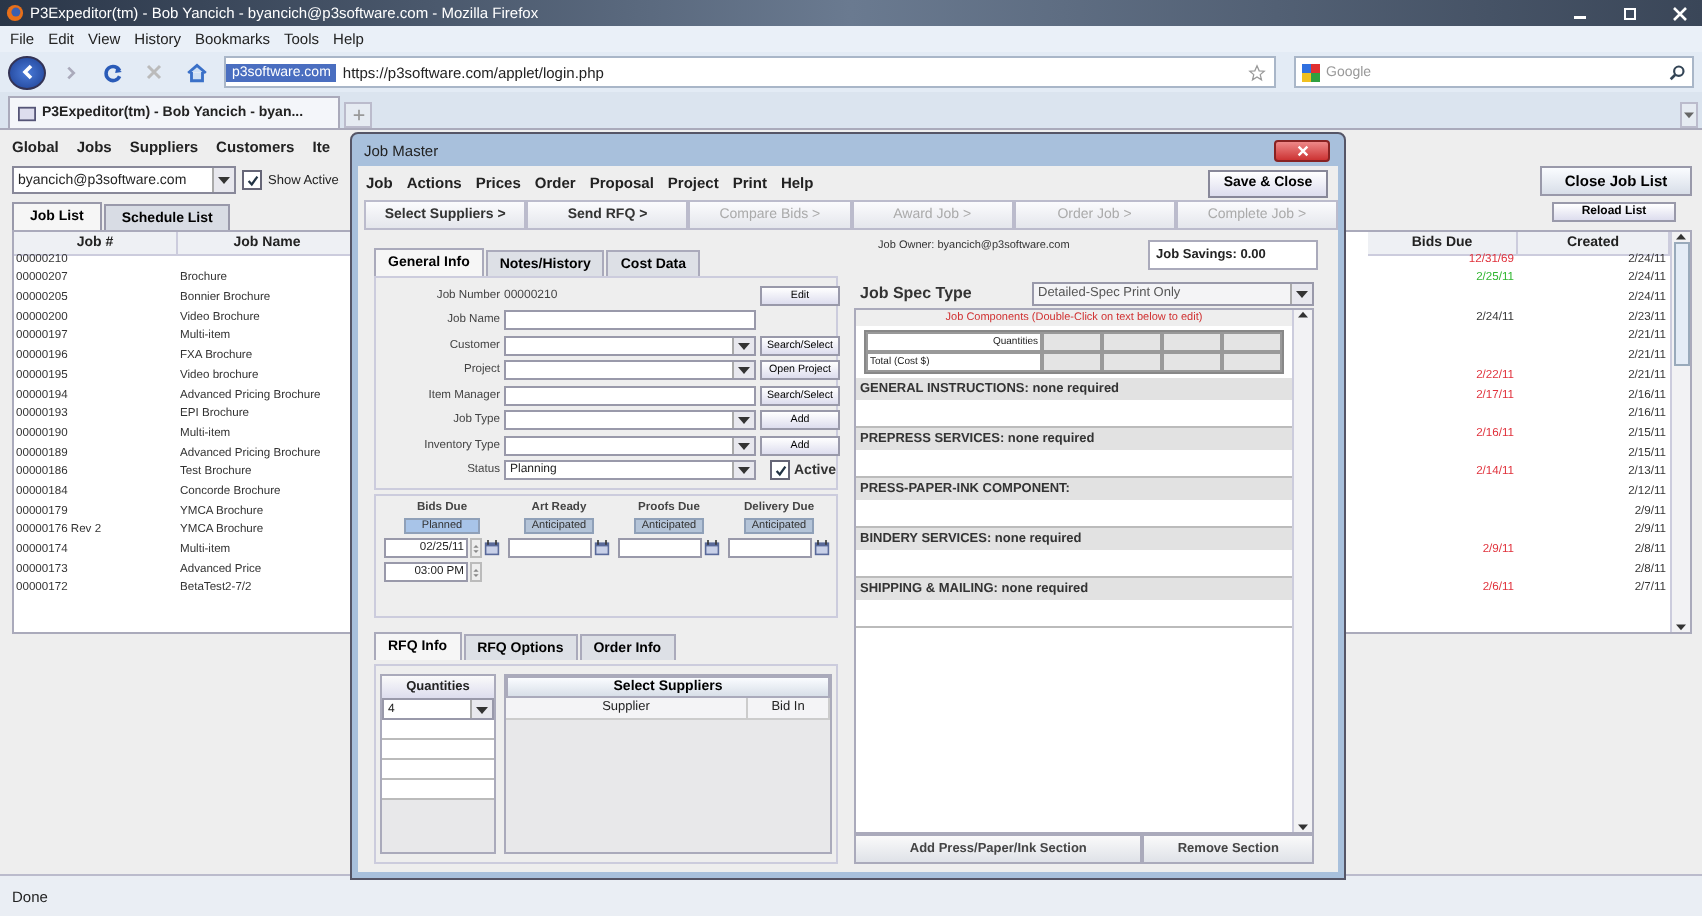  What do you see at coordinates (1677, 72) in the screenshot?
I see `search-icon` at bounding box center [1677, 72].